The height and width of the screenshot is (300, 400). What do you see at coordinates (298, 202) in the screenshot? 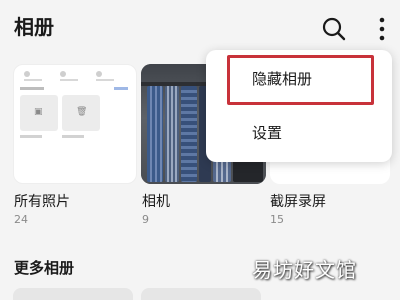
I see `album-name: 截屏录屏` at bounding box center [298, 202].